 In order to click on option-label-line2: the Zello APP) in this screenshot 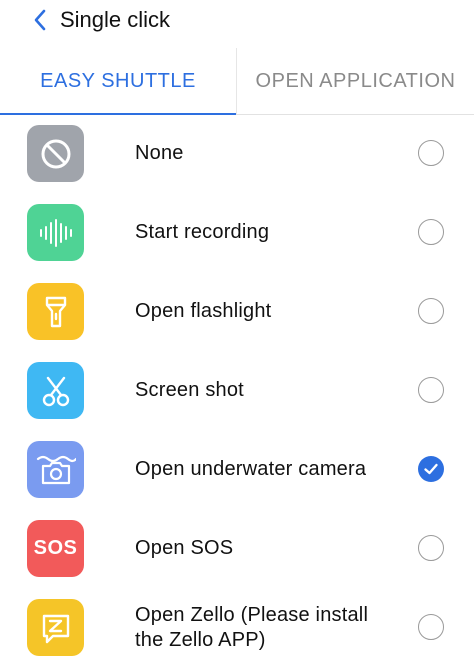, I will do `click(200, 639)`.